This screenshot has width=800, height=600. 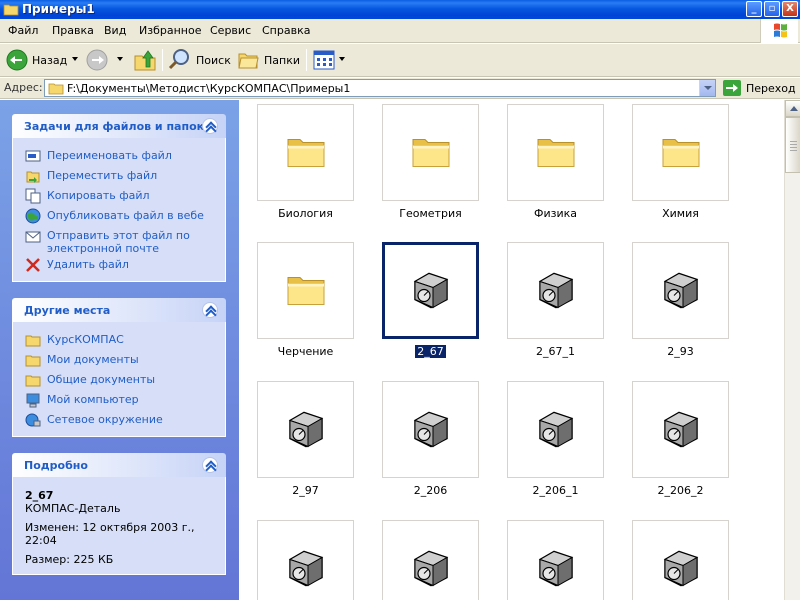 What do you see at coordinates (39, 495) in the screenshot?
I see `details-file-name: 2_67` at bounding box center [39, 495].